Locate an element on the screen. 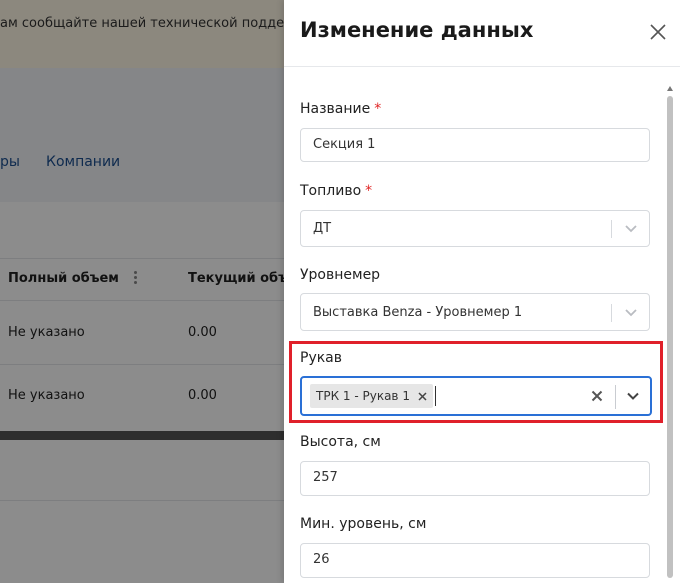  height-input: 257 is located at coordinates (475, 478).